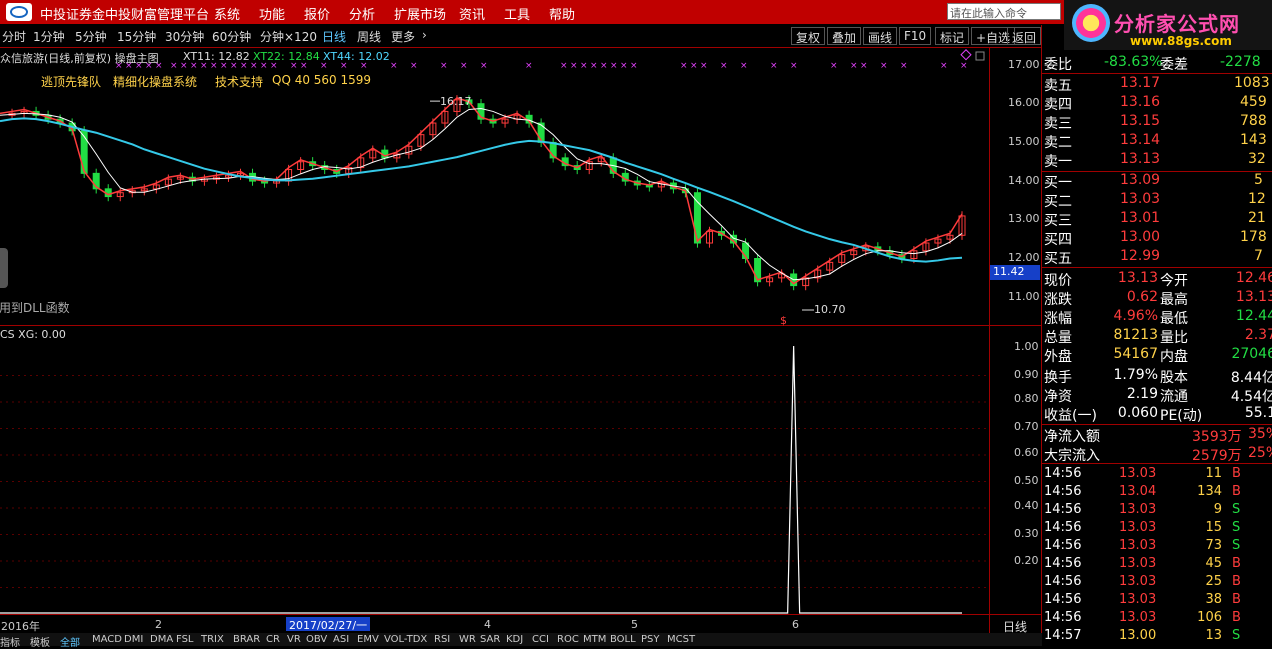  What do you see at coordinates (341, 639) in the screenshot?
I see `tab-asi: ASI` at bounding box center [341, 639].